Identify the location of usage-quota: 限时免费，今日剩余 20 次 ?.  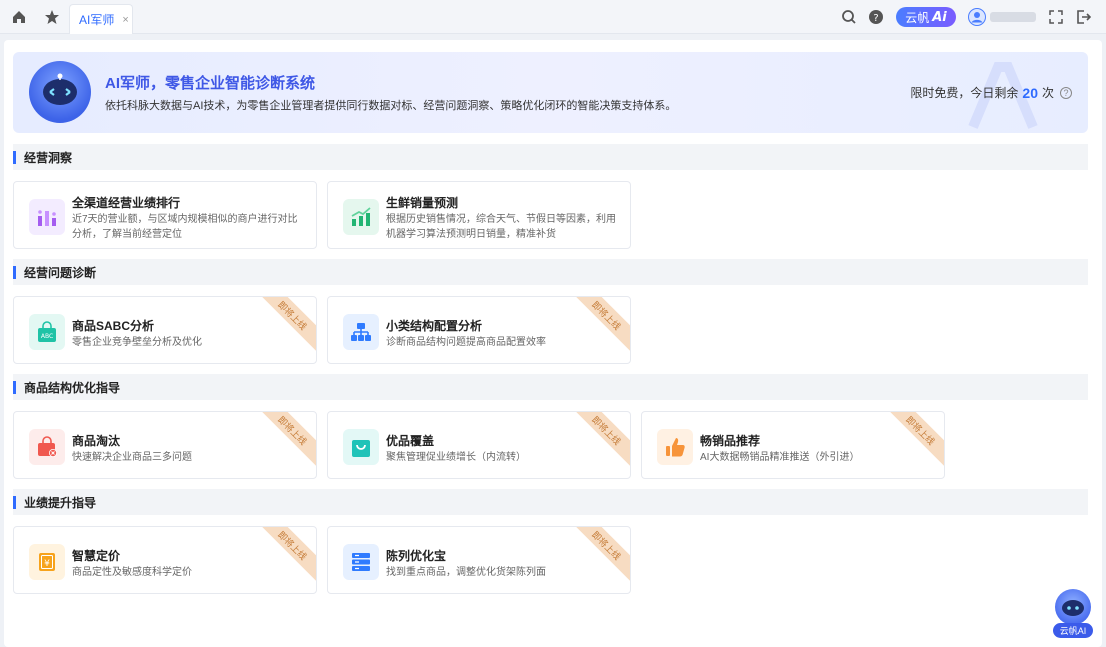
(991, 92).